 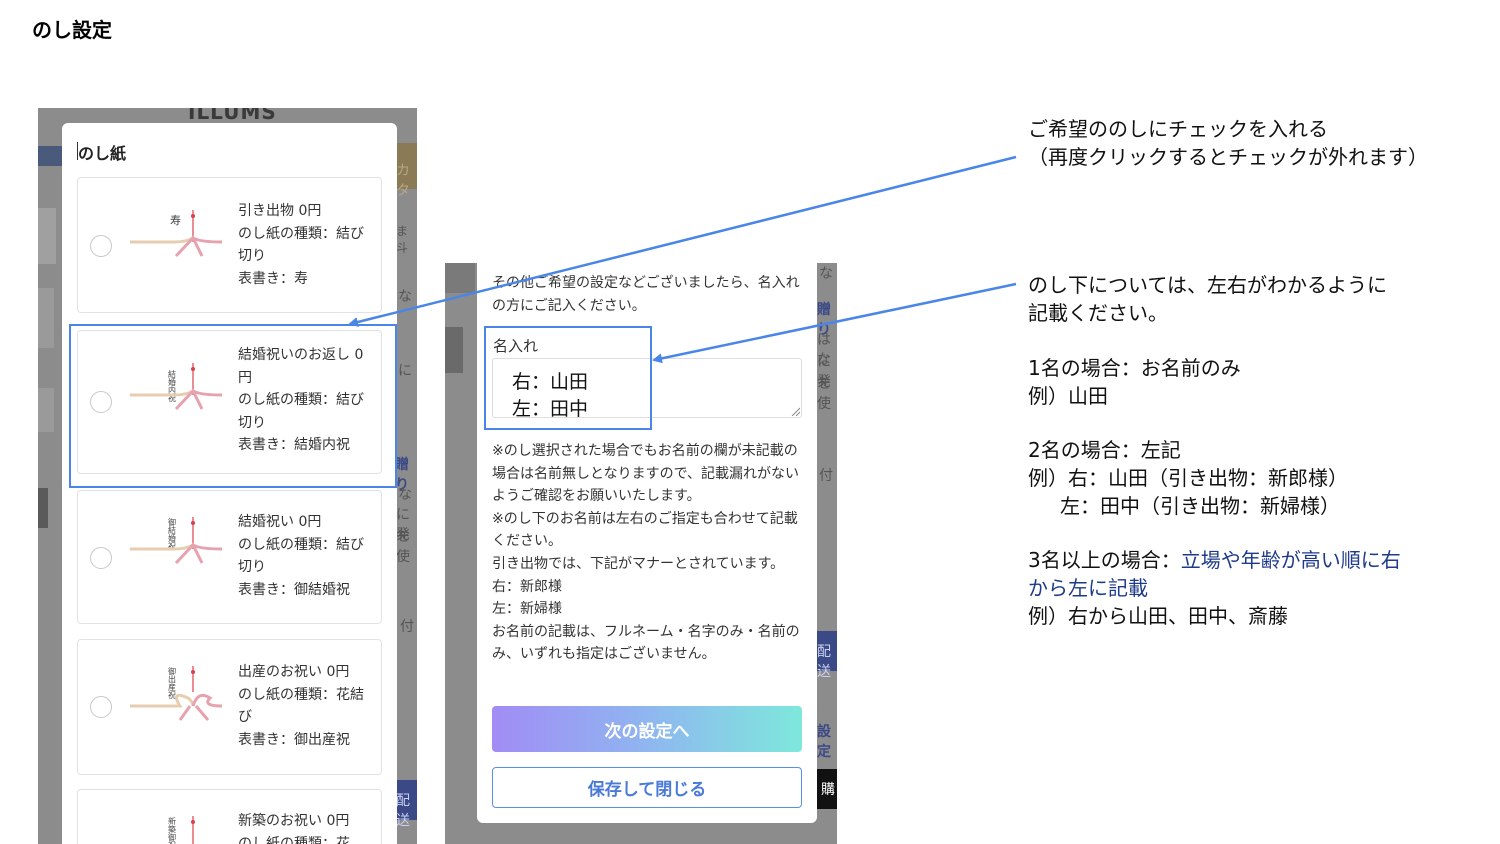 What do you see at coordinates (834, 323) in the screenshot?
I see `arrow-to-name-entry` at bounding box center [834, 323].